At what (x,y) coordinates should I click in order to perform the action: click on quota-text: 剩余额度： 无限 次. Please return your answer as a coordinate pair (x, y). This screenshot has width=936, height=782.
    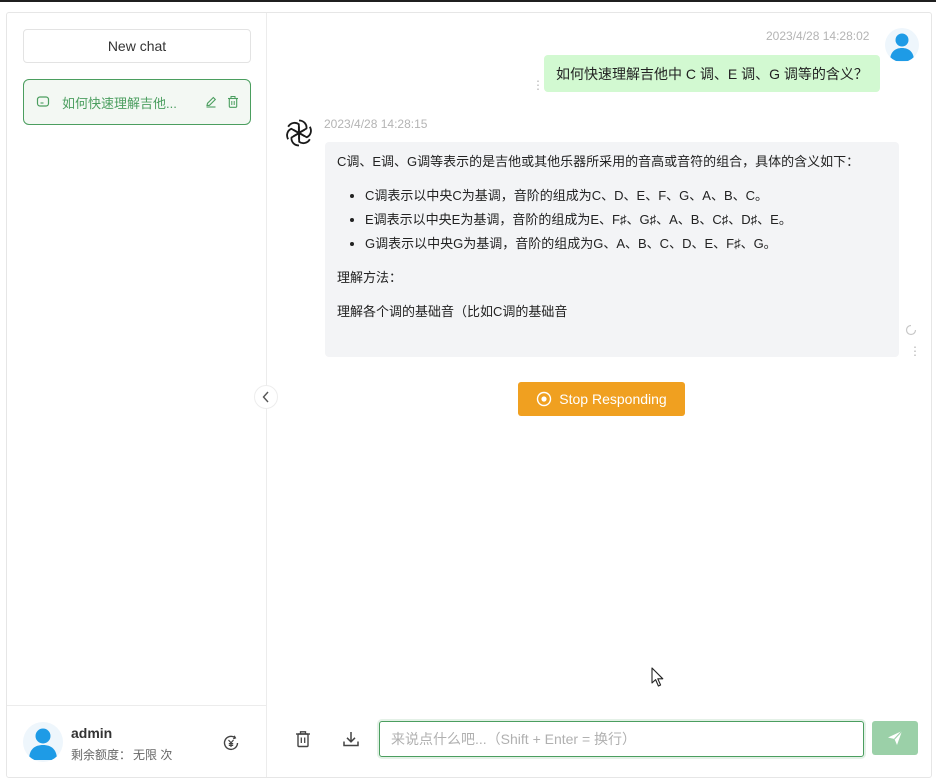
    Looking at the image, I should click on (121, 754).